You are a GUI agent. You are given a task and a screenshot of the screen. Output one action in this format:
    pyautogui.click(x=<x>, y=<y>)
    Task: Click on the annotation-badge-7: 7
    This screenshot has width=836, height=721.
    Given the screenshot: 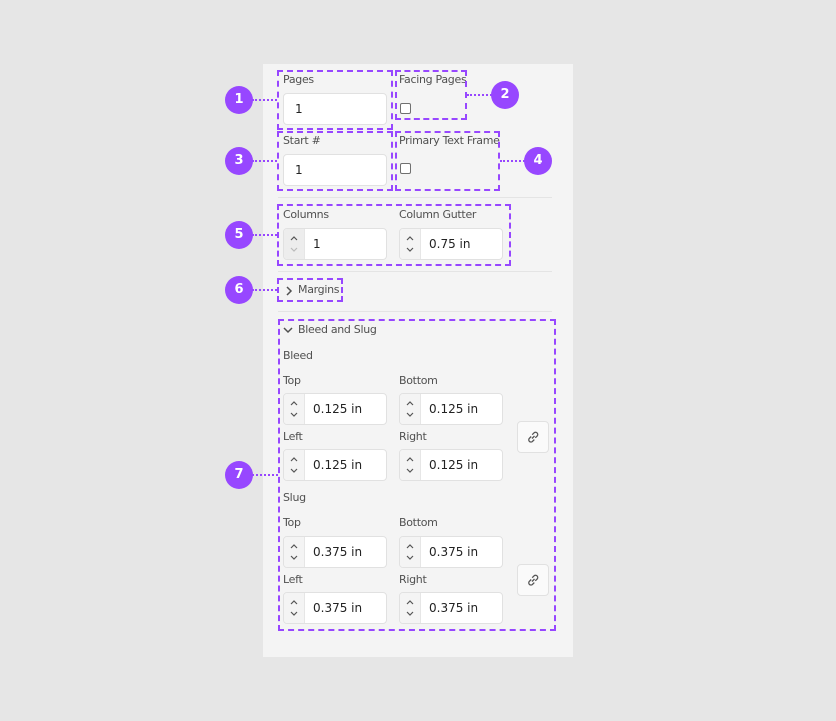 What is the action you would take?
    pyautogui.click(x=239, y=475)
    